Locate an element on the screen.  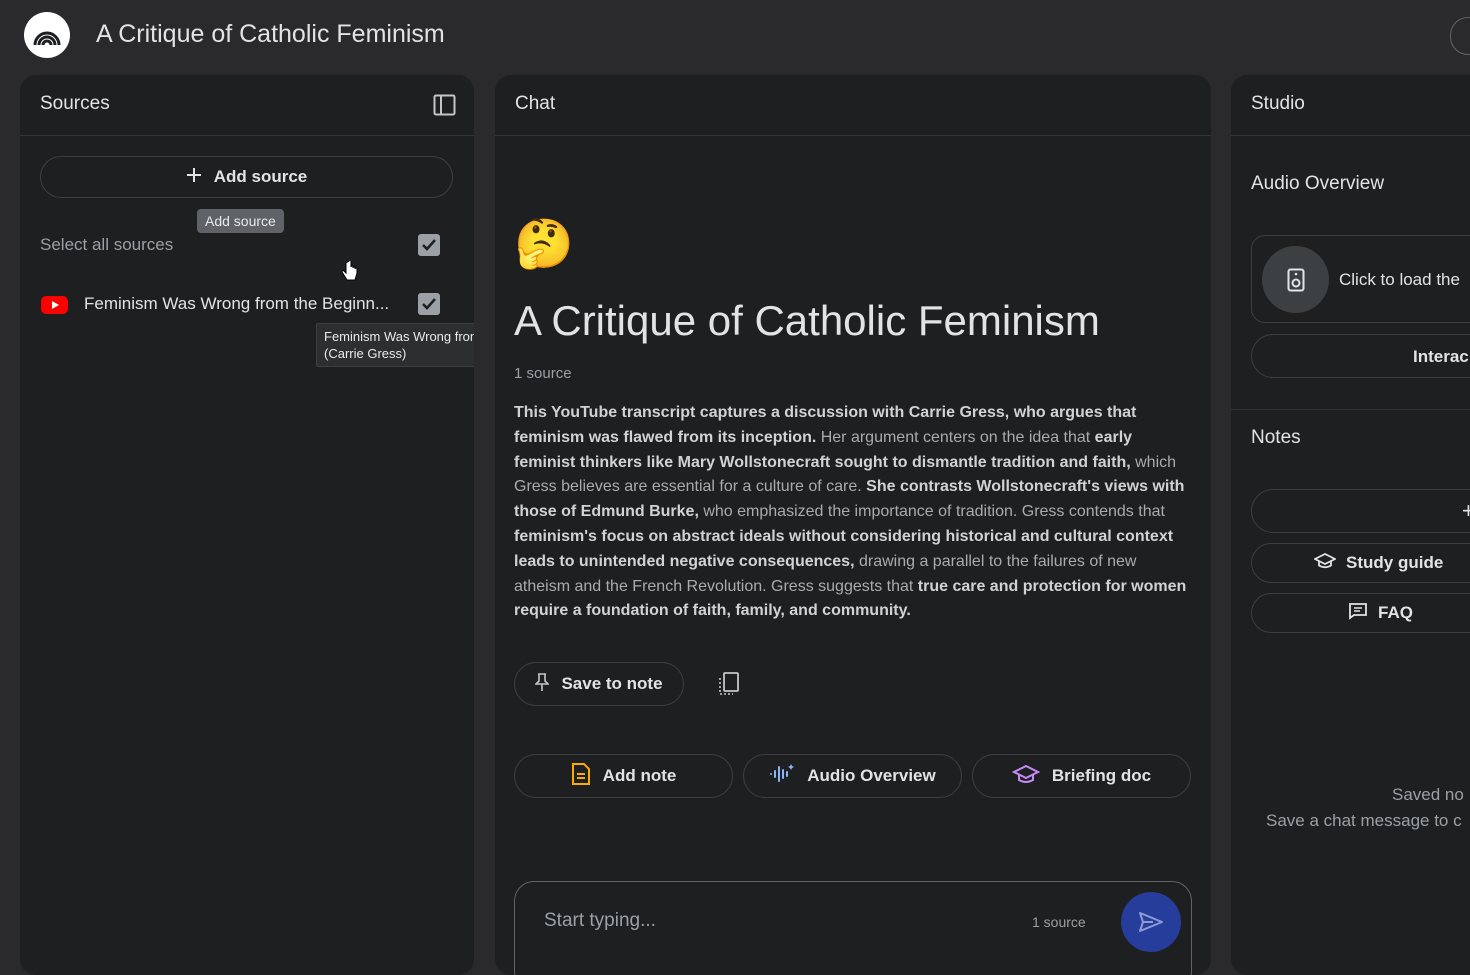
add-source-tooltip: Add source is located at coordinates (240, 221).